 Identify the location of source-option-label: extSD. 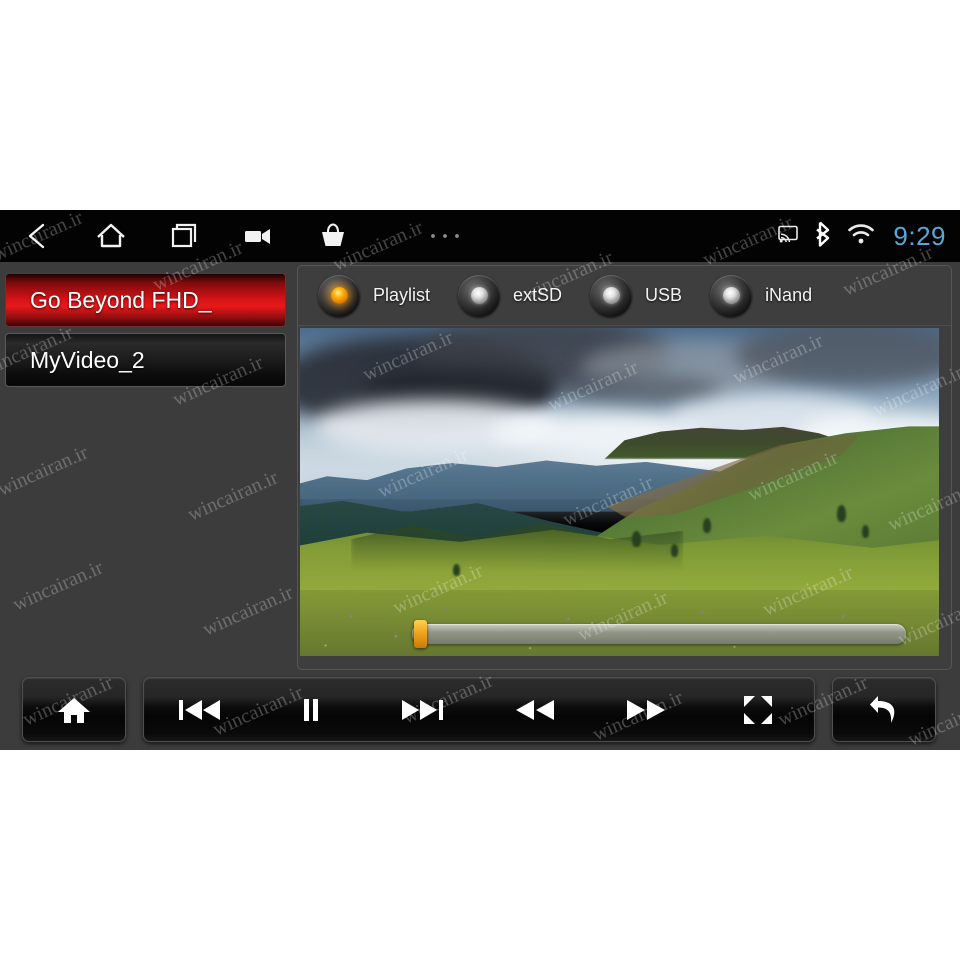
(538, 295).